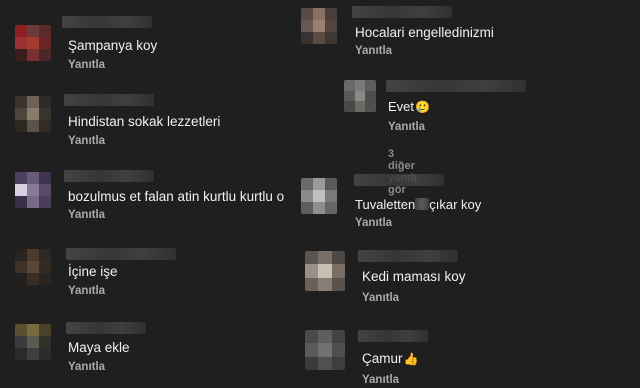 The image size is (640, 388). I want to click on comment-text: Tuvaletten çıkar koy, so click(418, 204).